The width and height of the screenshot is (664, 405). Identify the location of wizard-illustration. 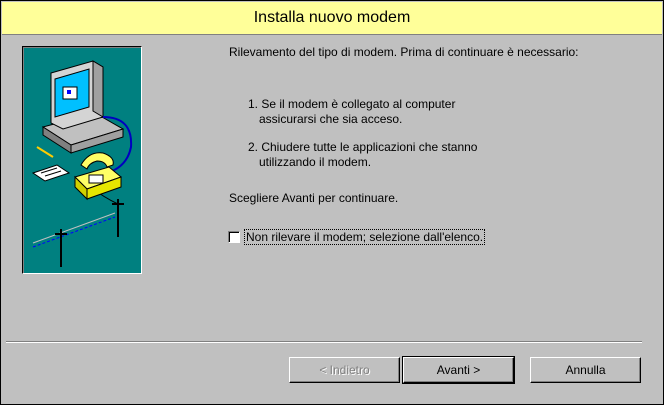
(82, 160).